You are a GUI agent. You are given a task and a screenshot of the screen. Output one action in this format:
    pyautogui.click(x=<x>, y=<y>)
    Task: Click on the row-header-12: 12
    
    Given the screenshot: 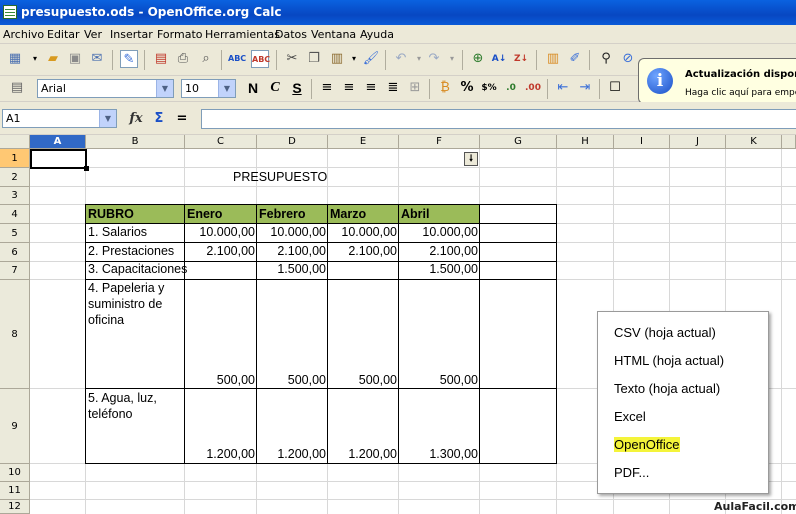 What is the action you would take?
    pyautogui.click(x=15, y=507)
    